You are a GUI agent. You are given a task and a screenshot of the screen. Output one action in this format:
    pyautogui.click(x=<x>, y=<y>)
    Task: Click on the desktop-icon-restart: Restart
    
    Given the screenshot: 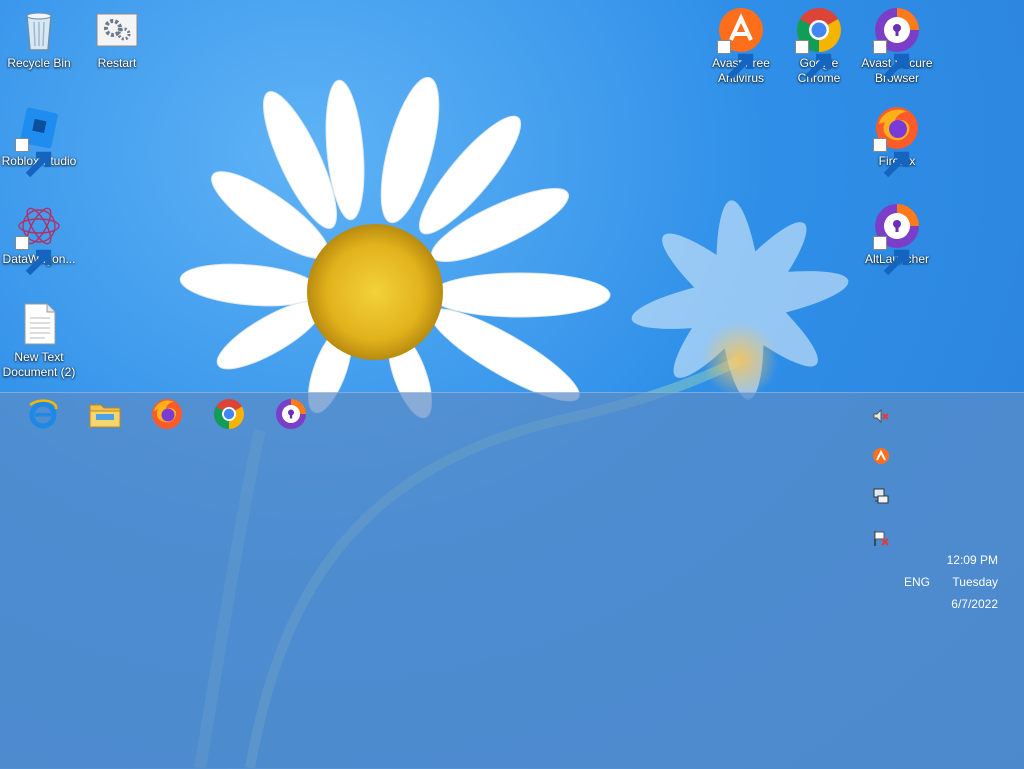 What is the action you would take?
    pyautogui.click(x=117, y=38)
    